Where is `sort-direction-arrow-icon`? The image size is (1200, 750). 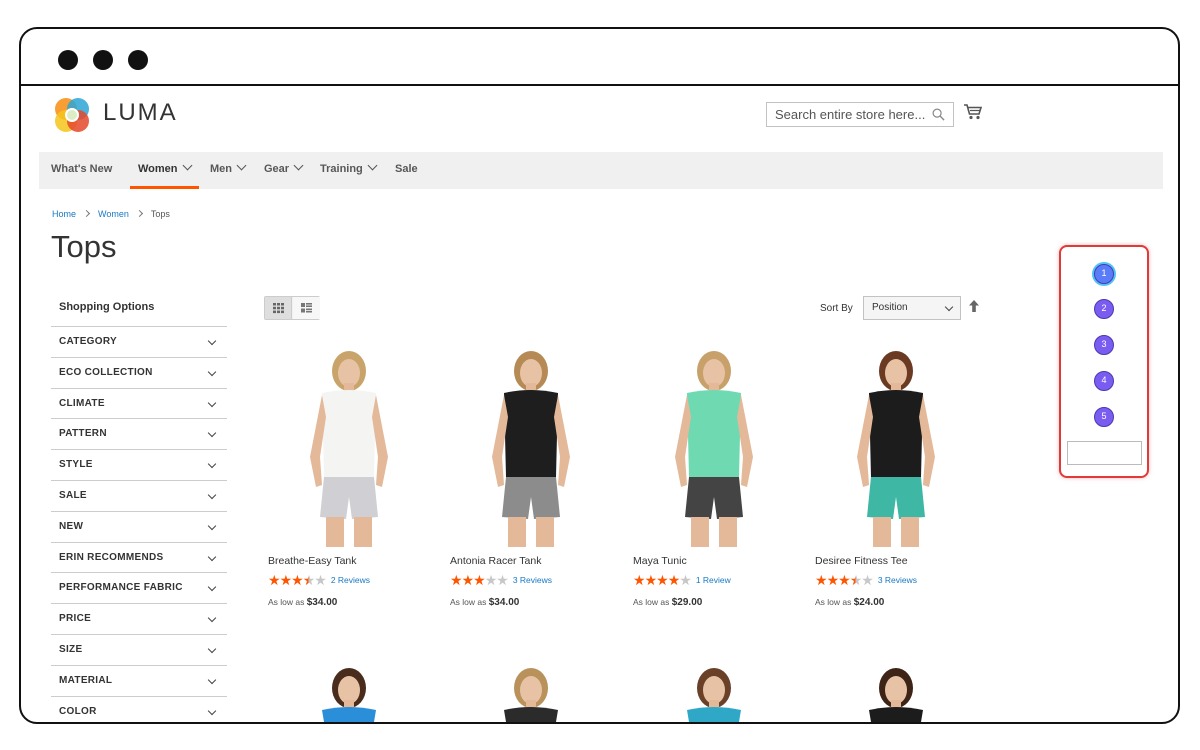
sort-direction-arrow-icon is located at coordinates (974, 306).